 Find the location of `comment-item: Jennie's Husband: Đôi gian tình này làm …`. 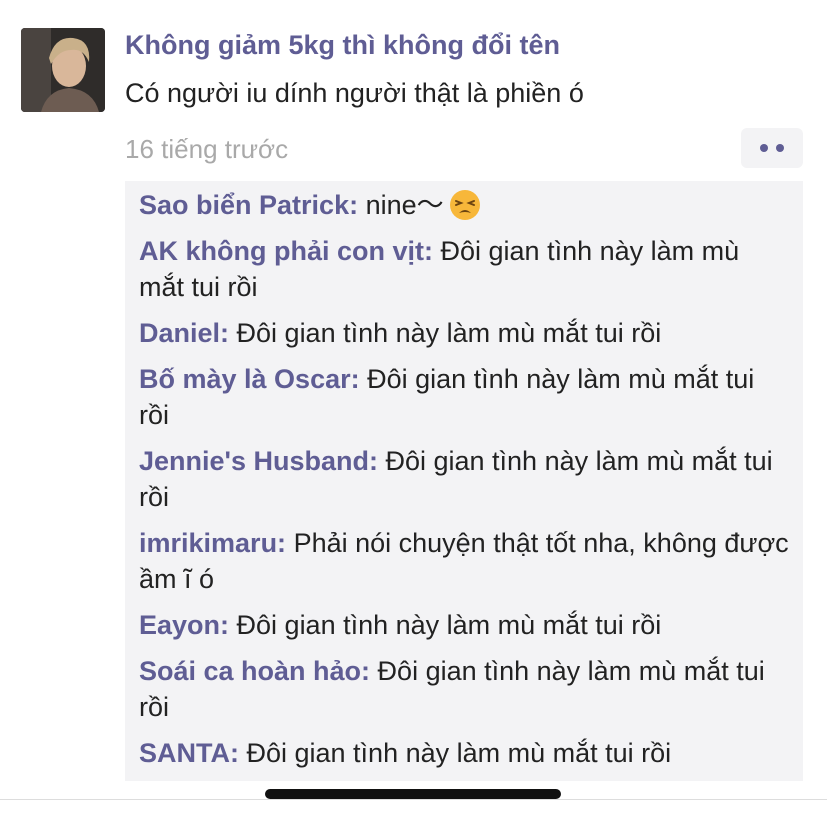

comment-item: Jennie's Husband: Đôi gian tình này làm … is located at coordinates (464, 479).